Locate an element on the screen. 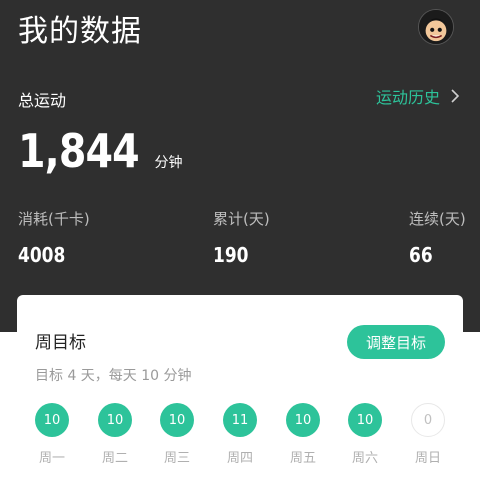 The height and width of the screenshot is (480, 480). day-item-thu: 11 周四 is located at coordinates (240, 434).